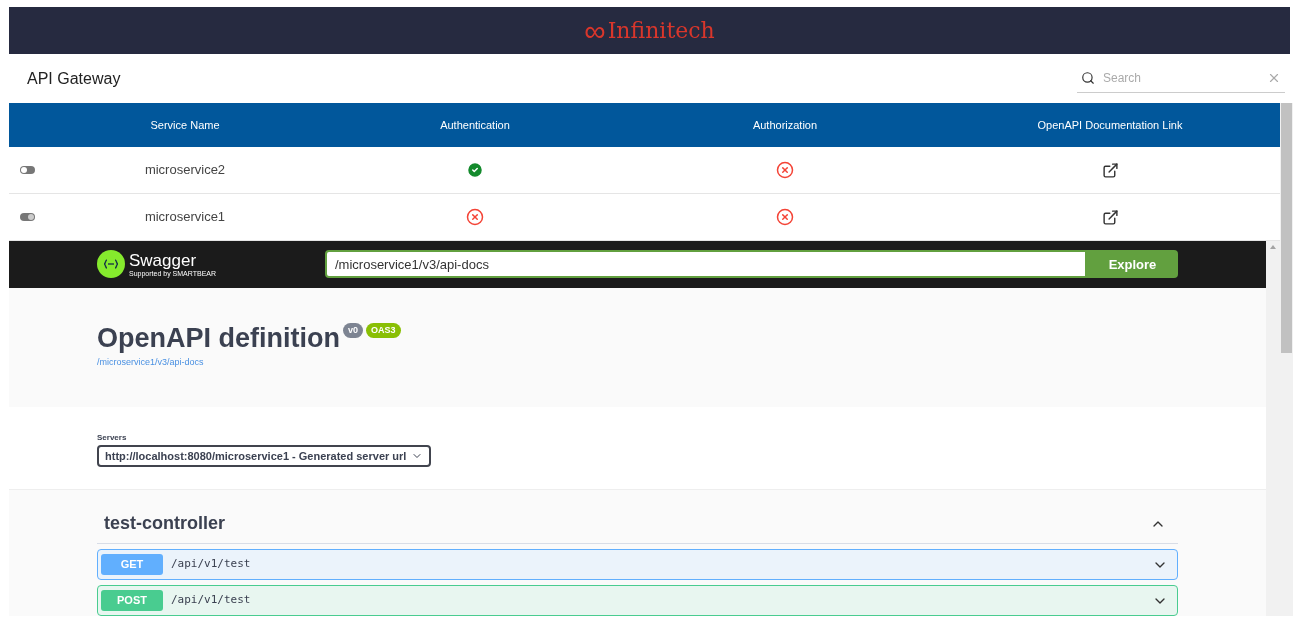 The height and width of the screenshot is (617, 1293). I want to click on column-header: Authentication, so click(475, 125).